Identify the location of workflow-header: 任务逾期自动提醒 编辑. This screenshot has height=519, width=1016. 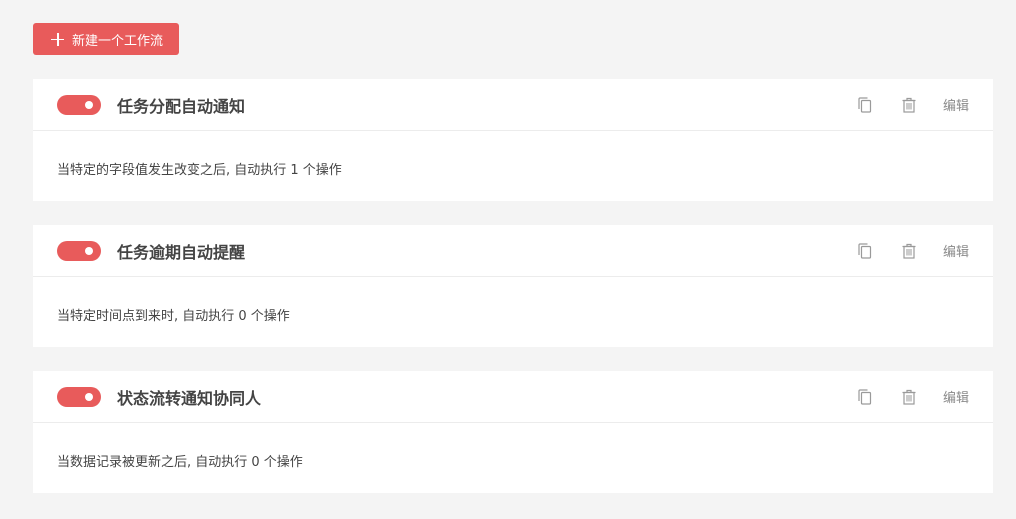
(513, 251).